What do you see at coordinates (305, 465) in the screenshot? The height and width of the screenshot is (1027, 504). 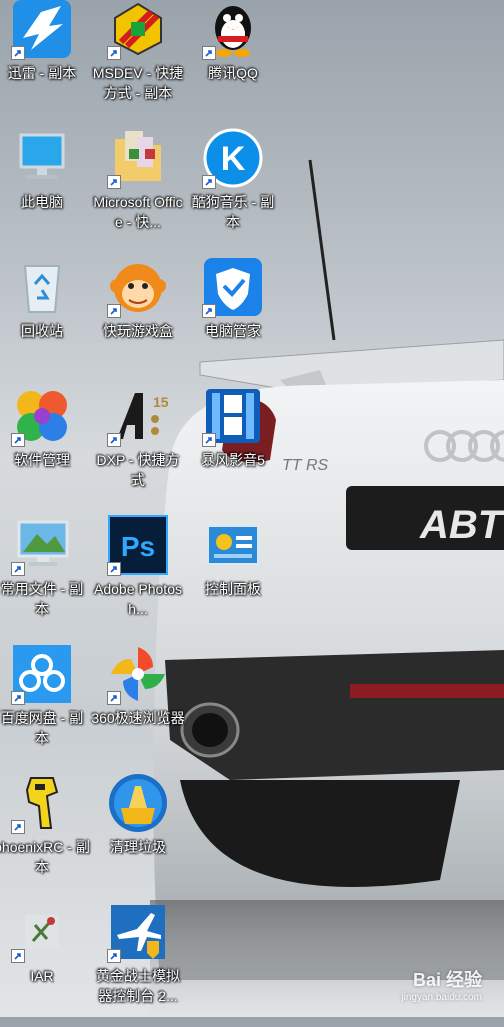 I see `svg-text: TT RS` at bounding box center [305, 465].